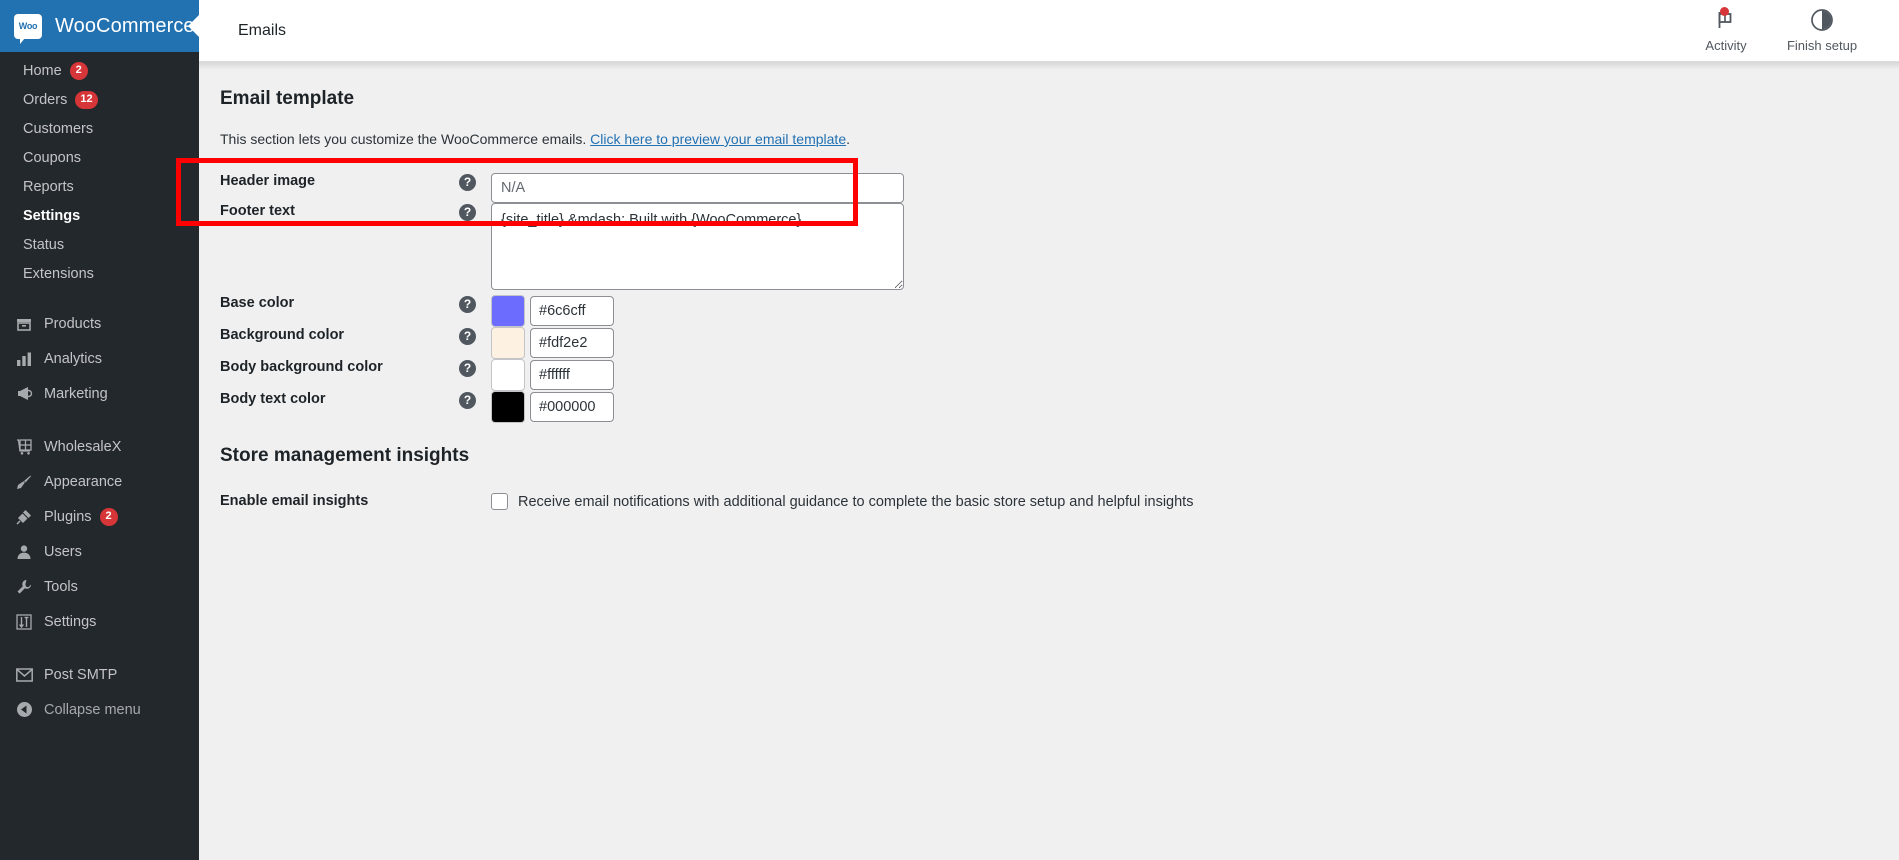 This screenshot has width=1899, height=860. Describe the element at coordinates (83, 446) in the screenshot. I see `sidebar-label-wholesalex: WholesaleX` at that location.